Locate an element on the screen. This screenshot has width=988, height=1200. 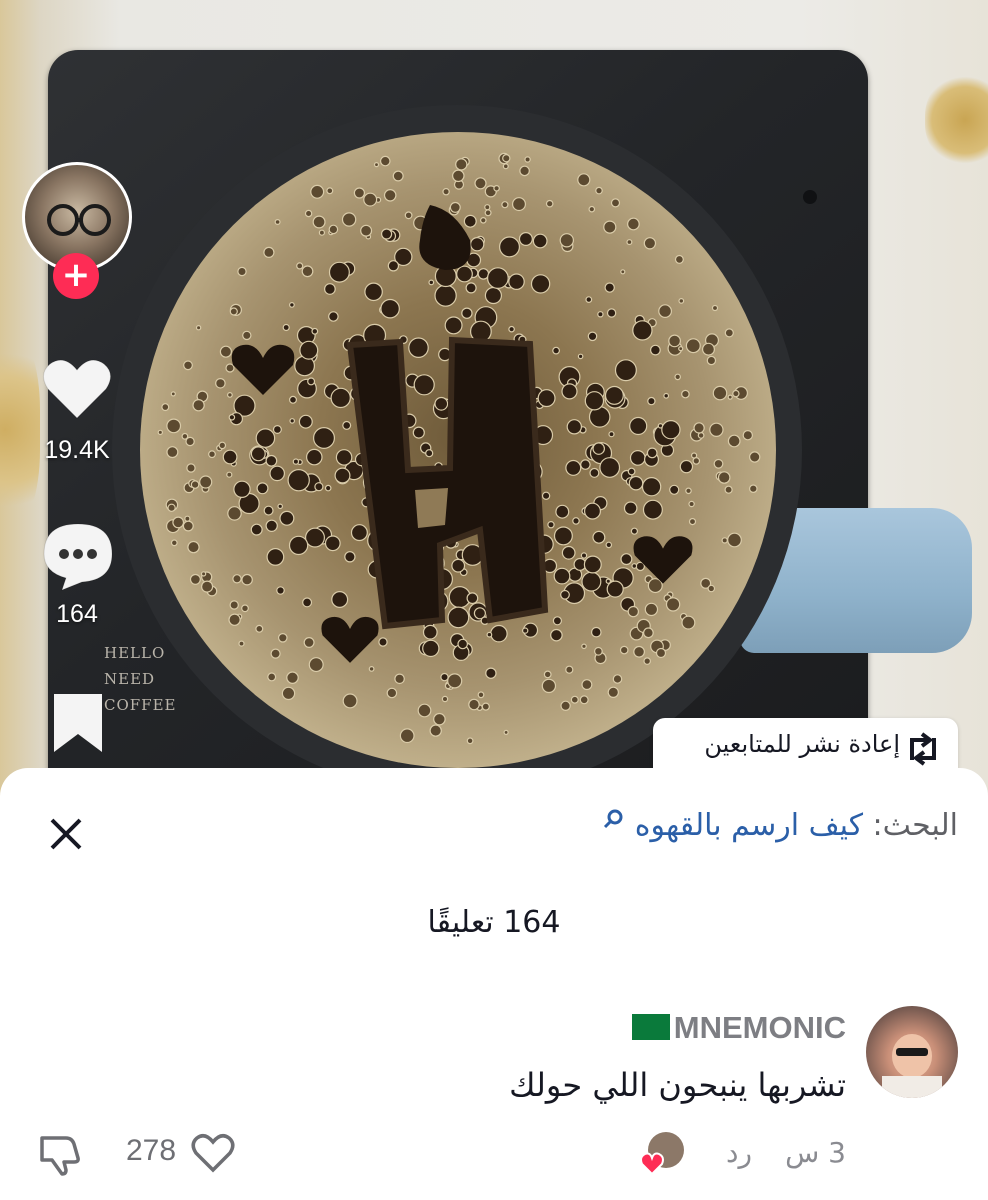
like-heart-icon is located at coordinates (77, 389).